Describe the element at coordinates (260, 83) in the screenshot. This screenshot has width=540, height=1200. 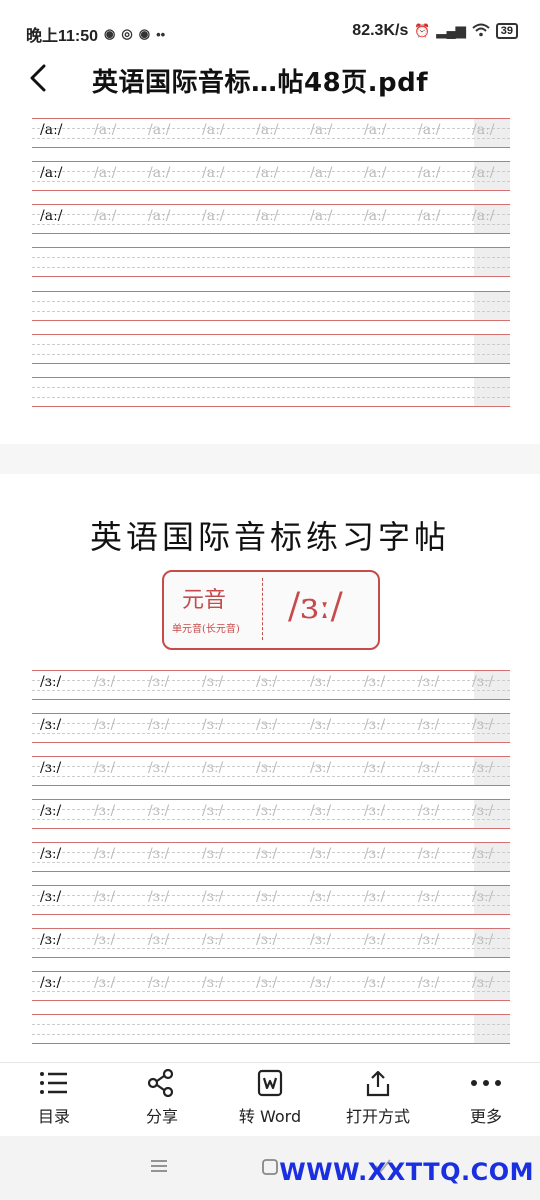
I see `document-title: 英语国际音标…帖48页.pdf` at that location.